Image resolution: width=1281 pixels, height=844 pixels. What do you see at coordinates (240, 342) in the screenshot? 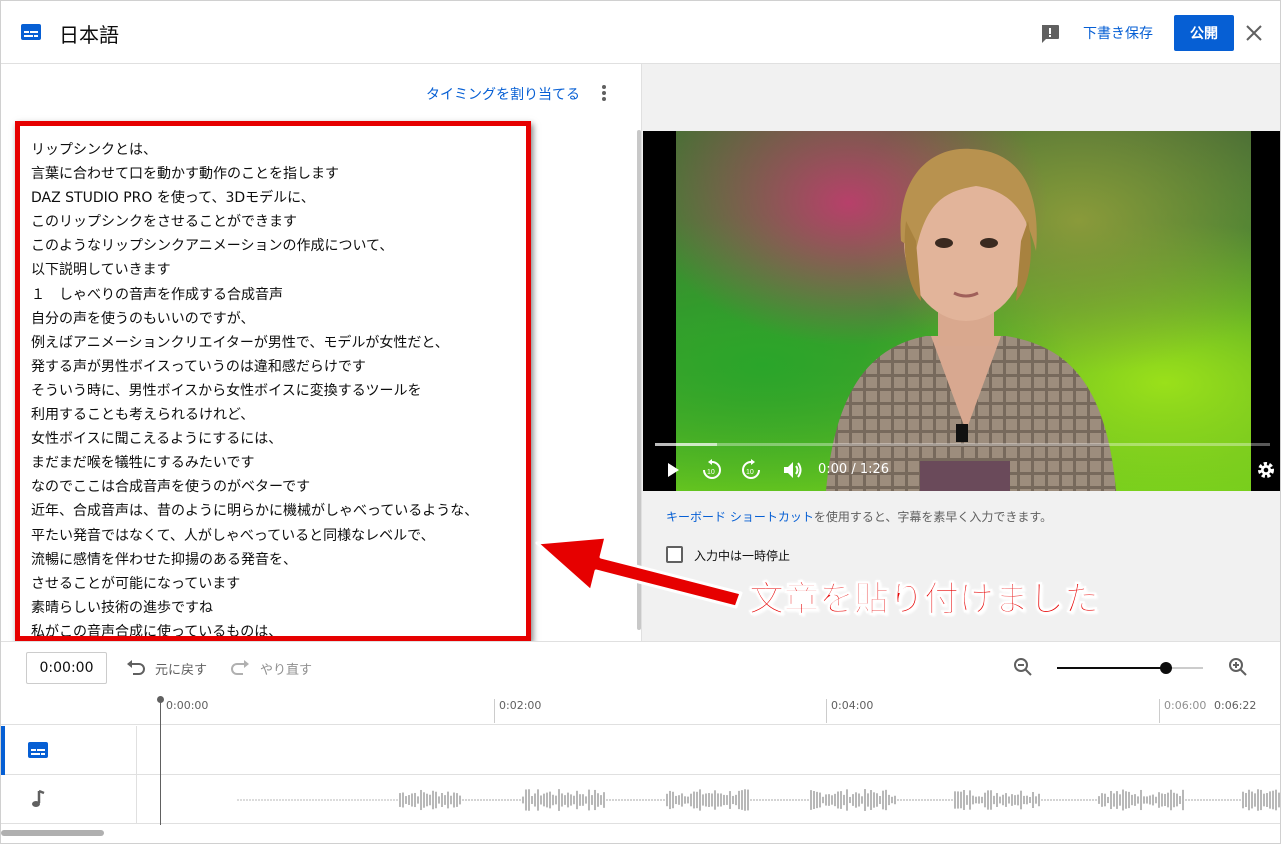
I see `subtitle-line: 例えばアニメーションクリエイターが男性で、モデルが女性だと、` at bounding box center [240, 342].